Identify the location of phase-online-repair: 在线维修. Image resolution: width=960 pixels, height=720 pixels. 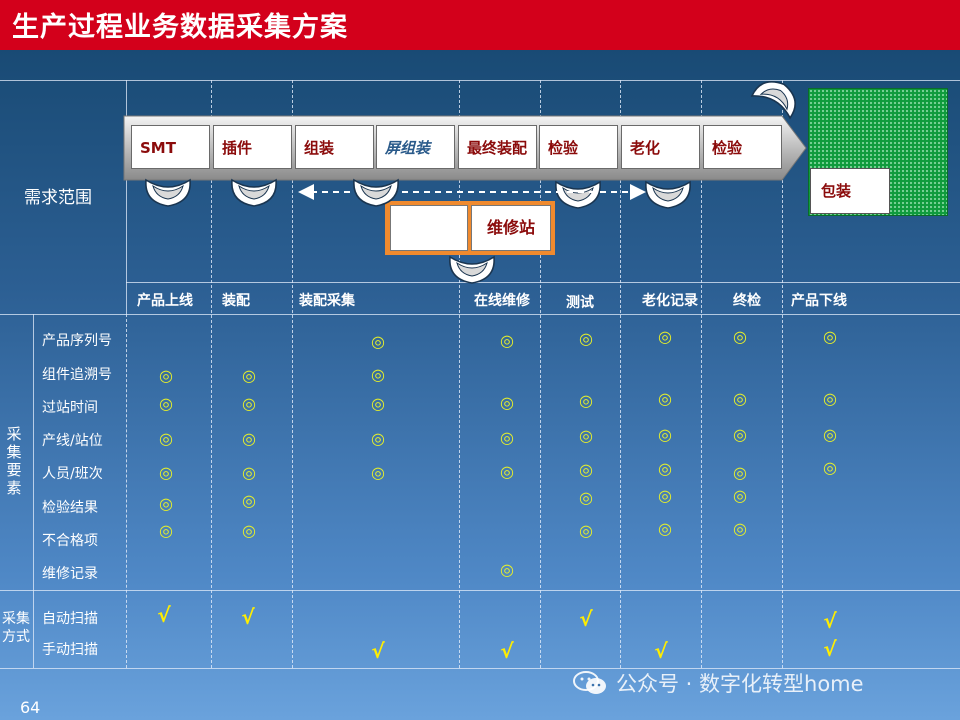
(502, 301).